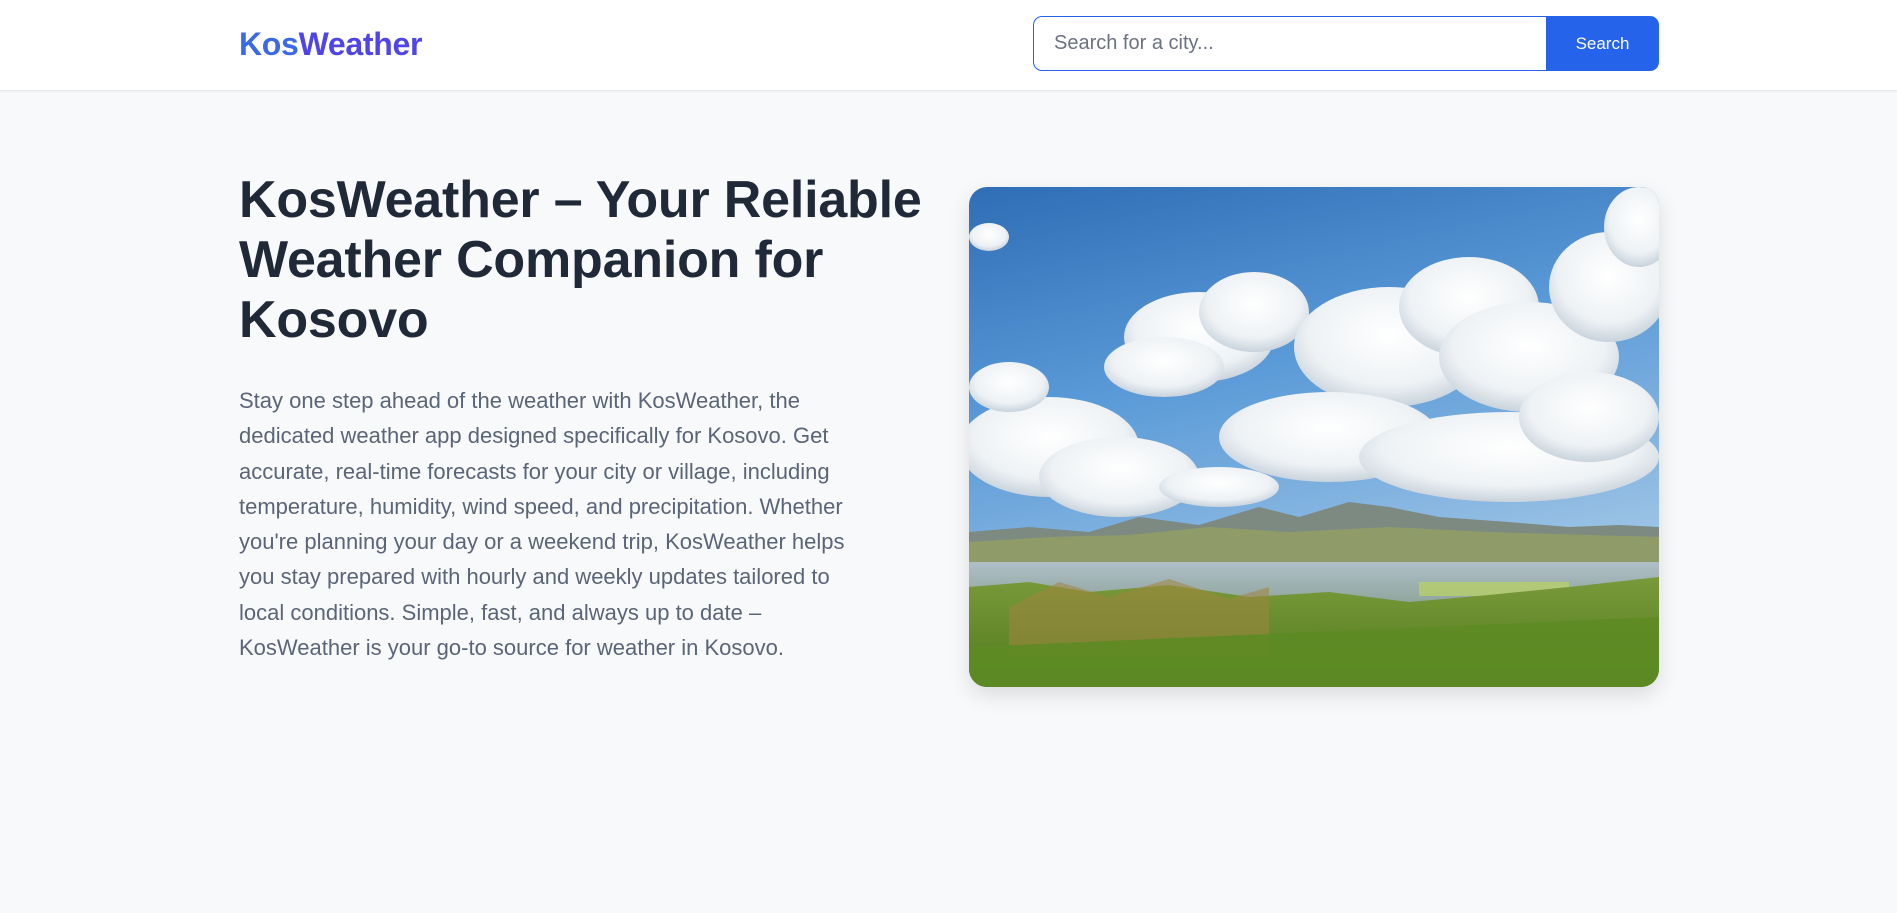 The image size is (1897, 913). Describe the element at coordinates (360, 44) in the screenshot. I see `logo-part-weather: Weather` at that location.